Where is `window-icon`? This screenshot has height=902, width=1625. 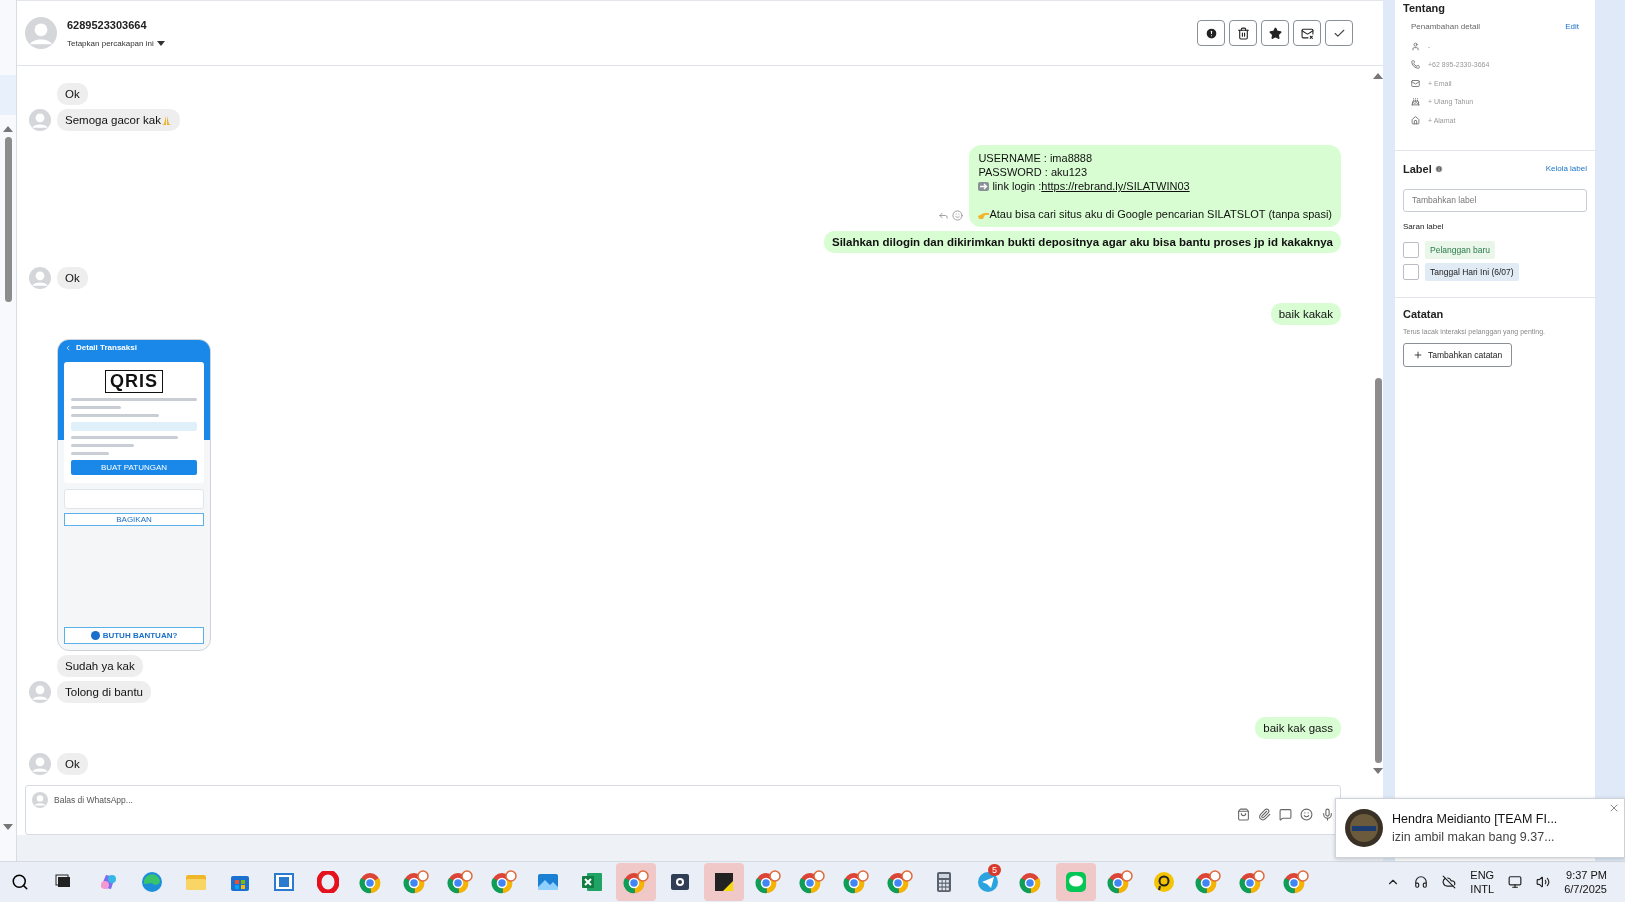 window-icon is located at coordinates (284, 882).